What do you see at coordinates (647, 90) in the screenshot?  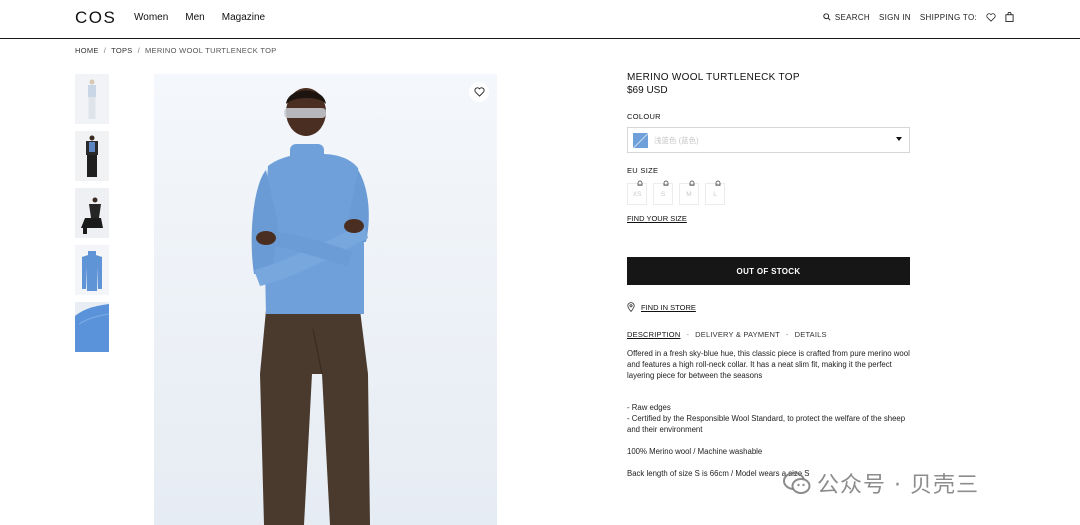 I see `product-price: $69 USD` at bounding box center [647, 90].